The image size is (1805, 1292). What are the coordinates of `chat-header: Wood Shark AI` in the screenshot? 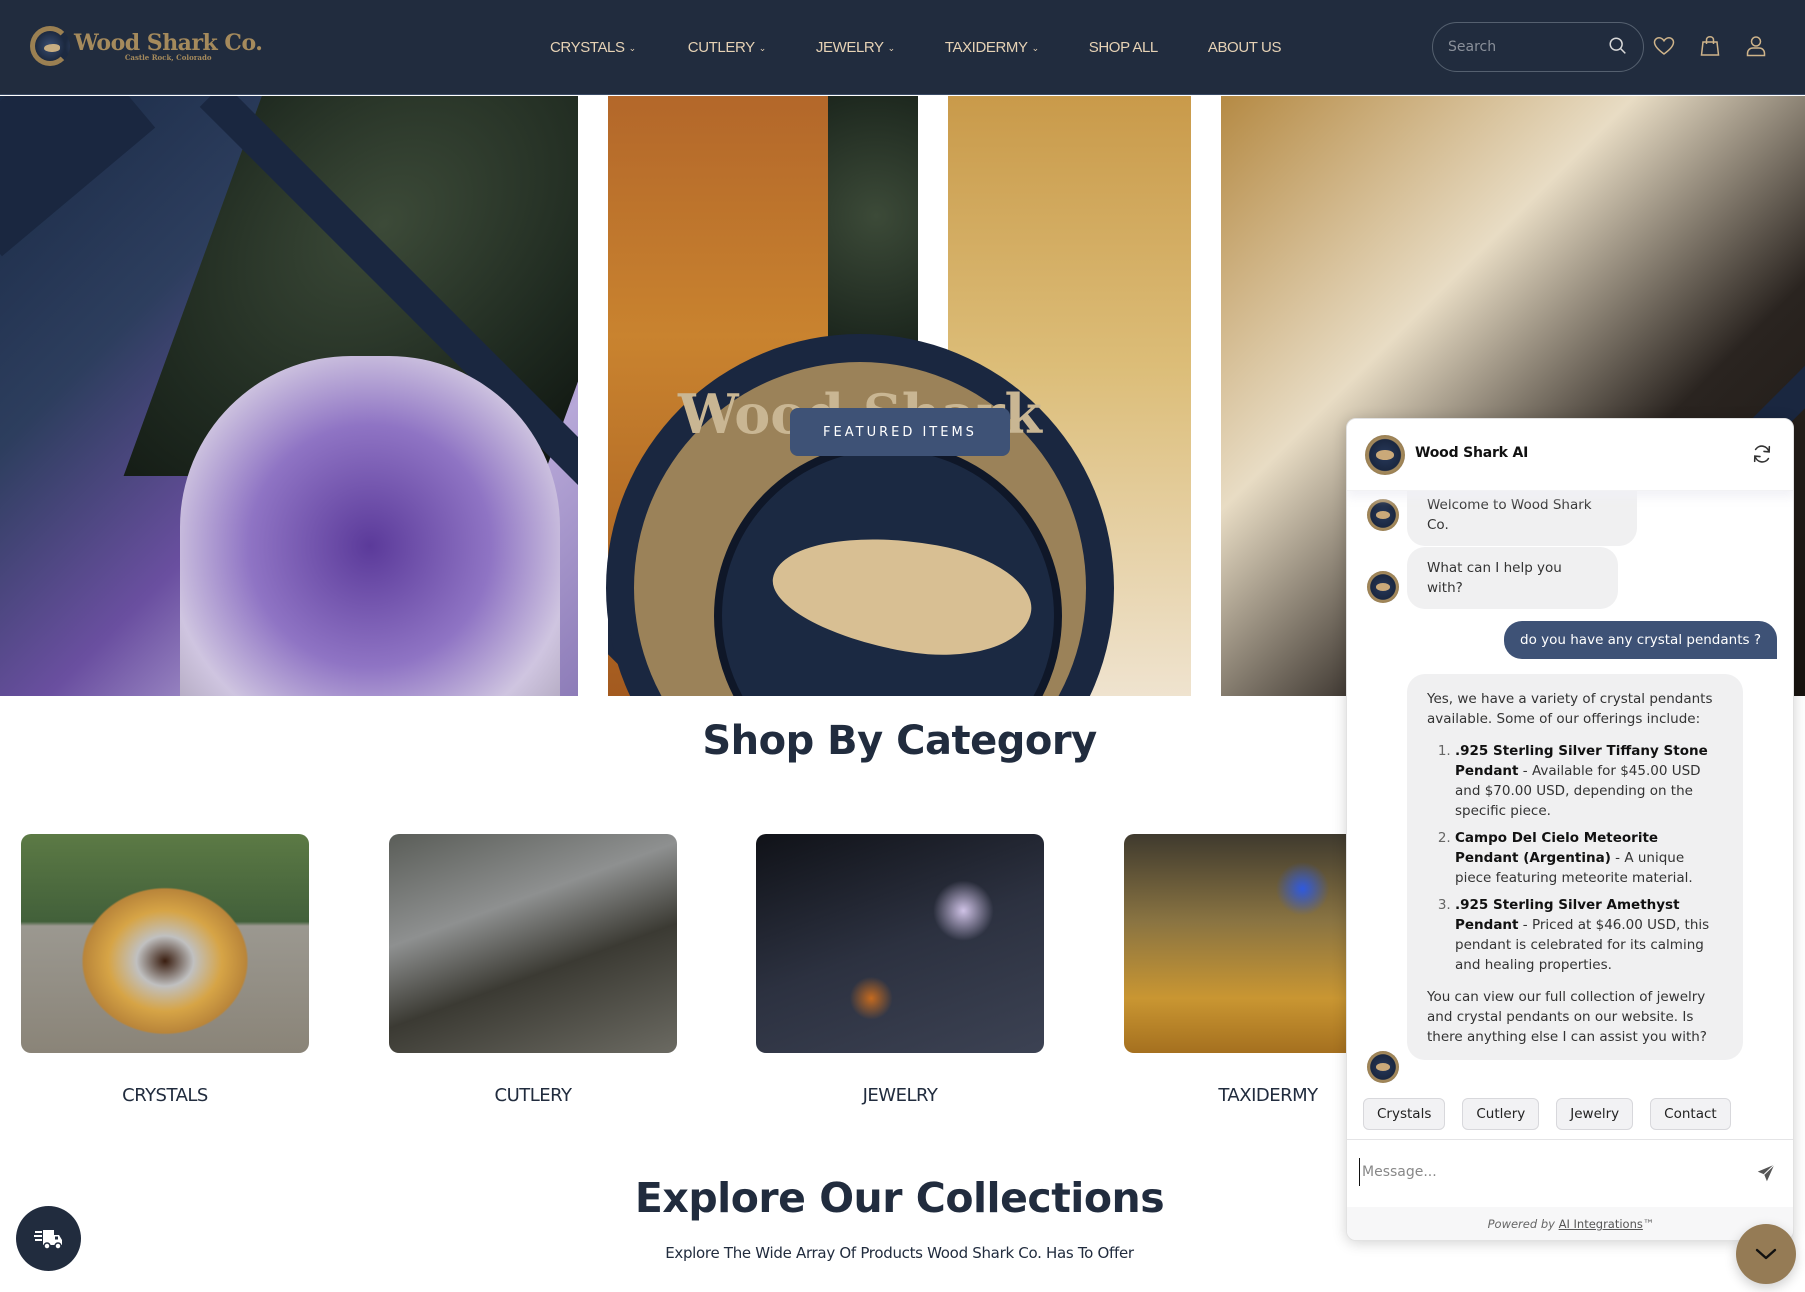 It's located at (1570, 455).